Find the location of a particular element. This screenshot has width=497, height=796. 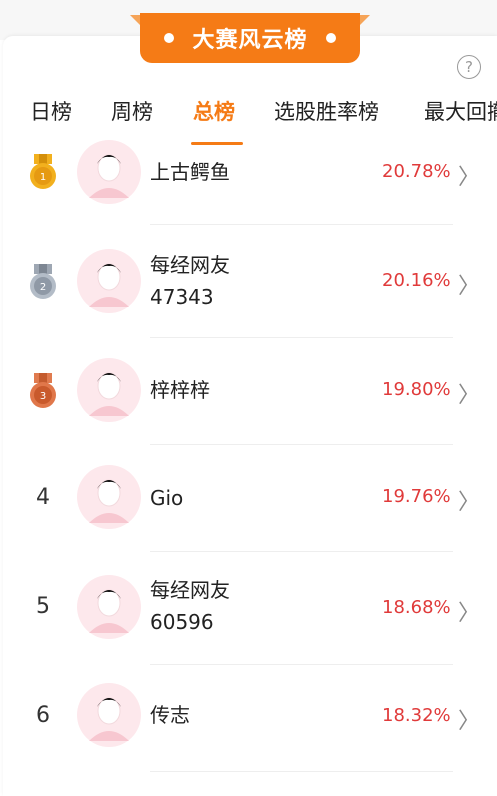

ranking-row-3: 3 梓梓梓 19.80% 〉 is located at coordinates (248, 391).